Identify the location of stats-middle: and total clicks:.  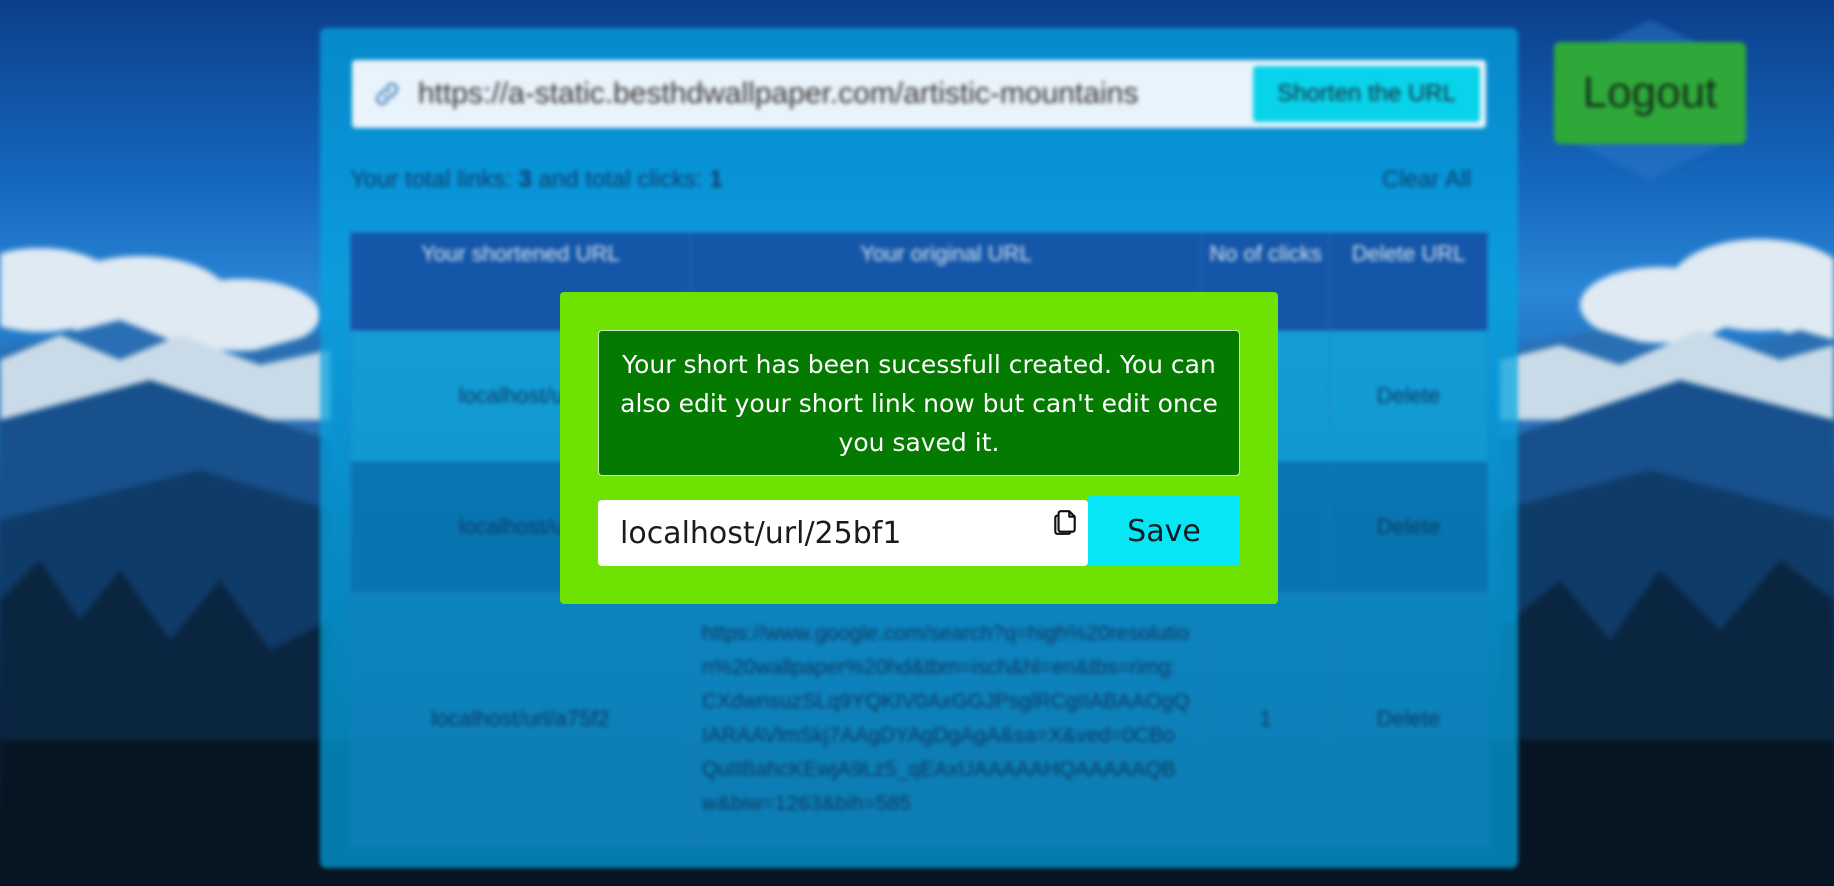
(620, 179).